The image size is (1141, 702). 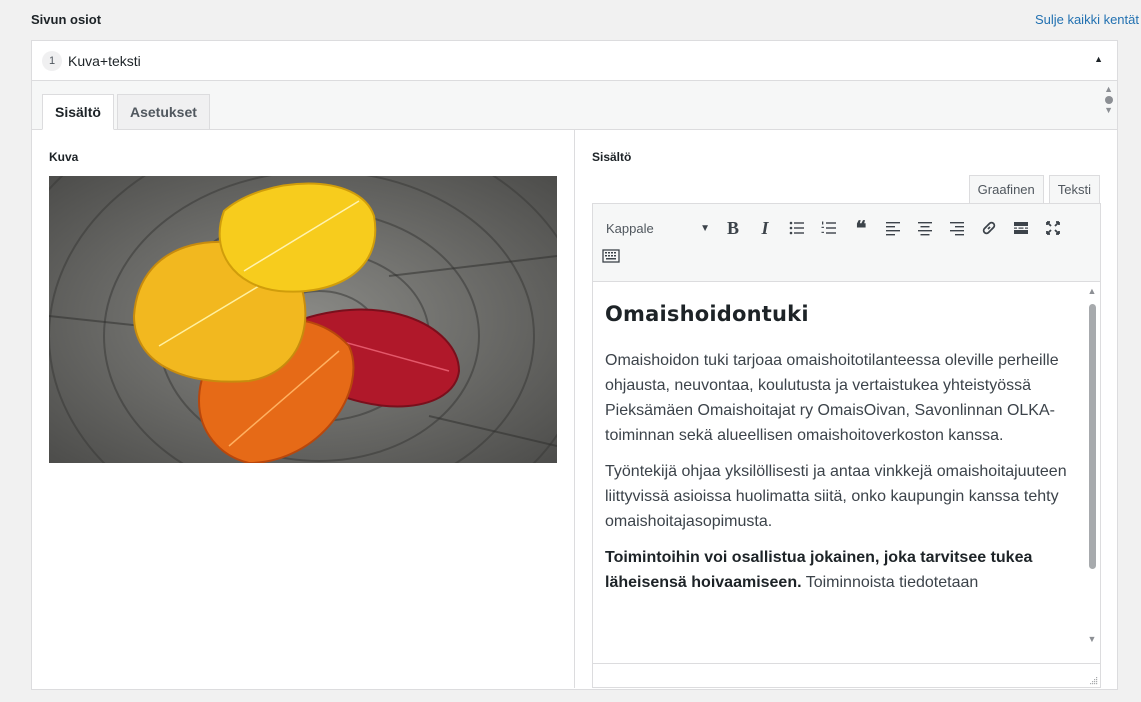 What do you see at coordinates (78, 112) in the screenshot?
I see `tab-content: Sisältö` at bounding box center [78, 112].